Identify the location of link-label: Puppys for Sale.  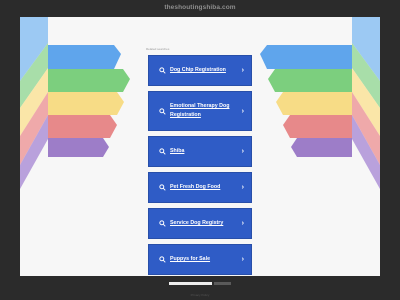
(190, 259).